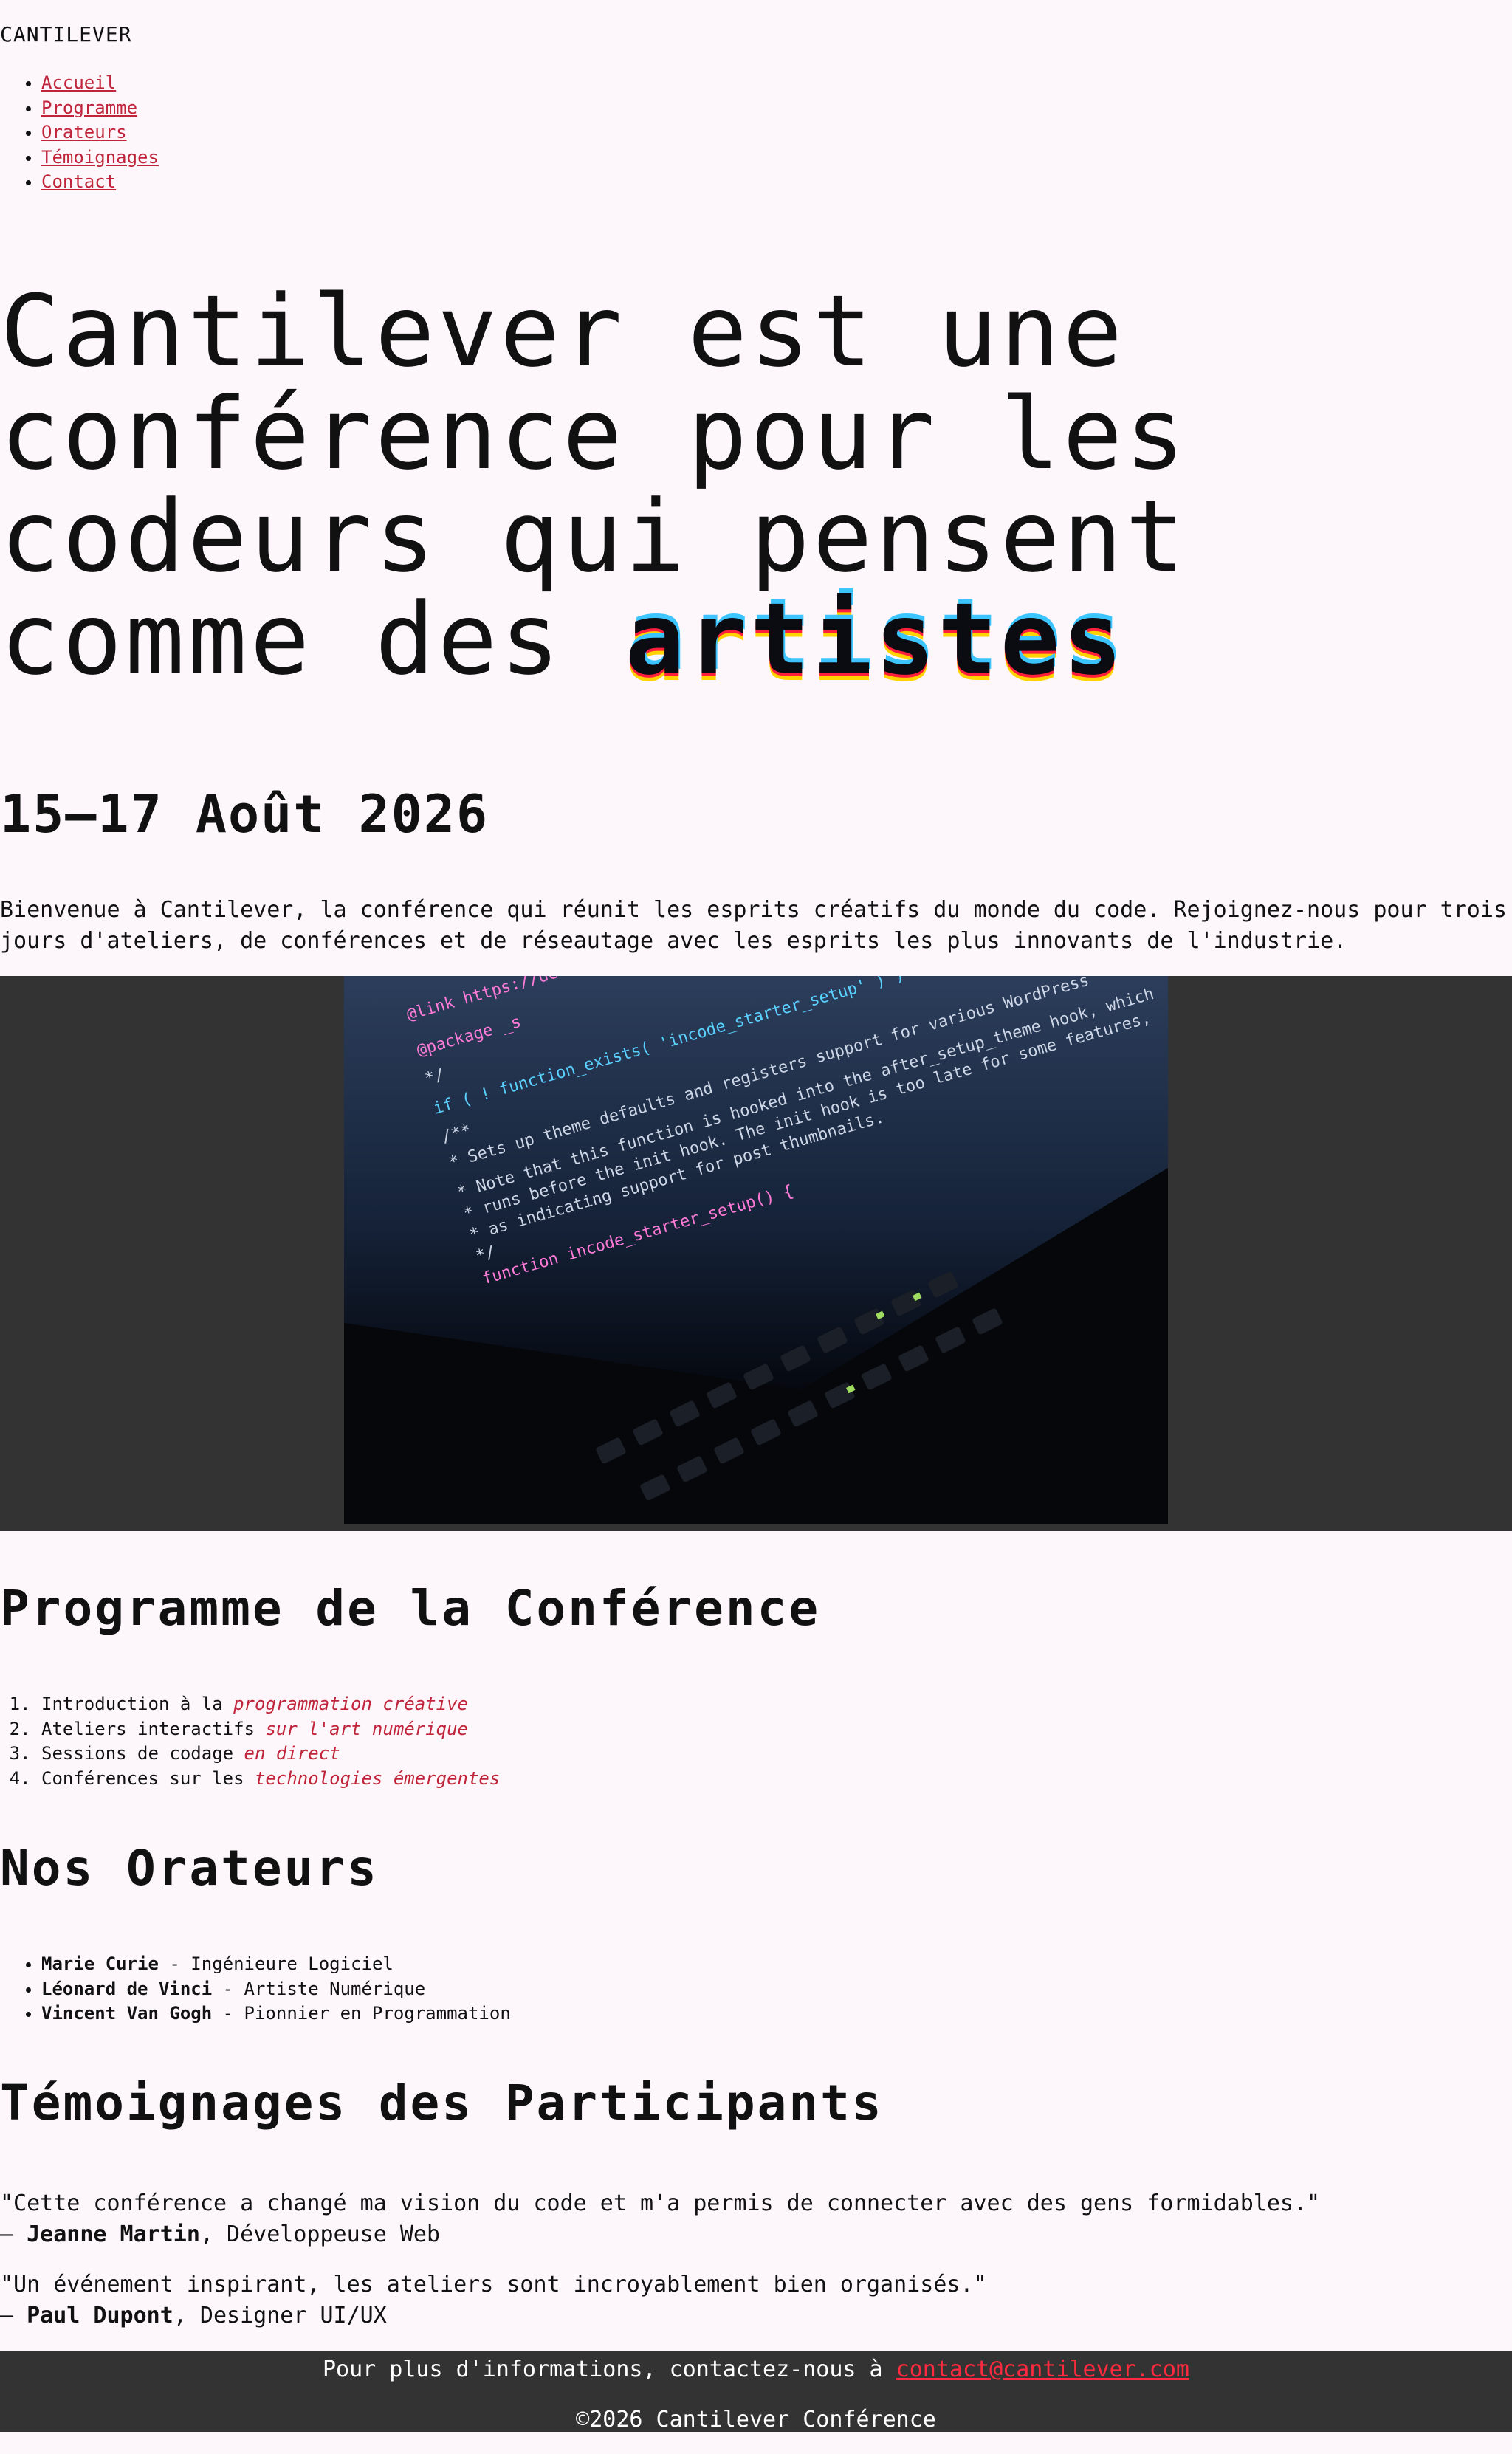 This screenshot has height=2454, width=1512. Describe the element at coordinates (292, 1753) in the screenshot. I see `program-item-emphasis: en direct` at that location.